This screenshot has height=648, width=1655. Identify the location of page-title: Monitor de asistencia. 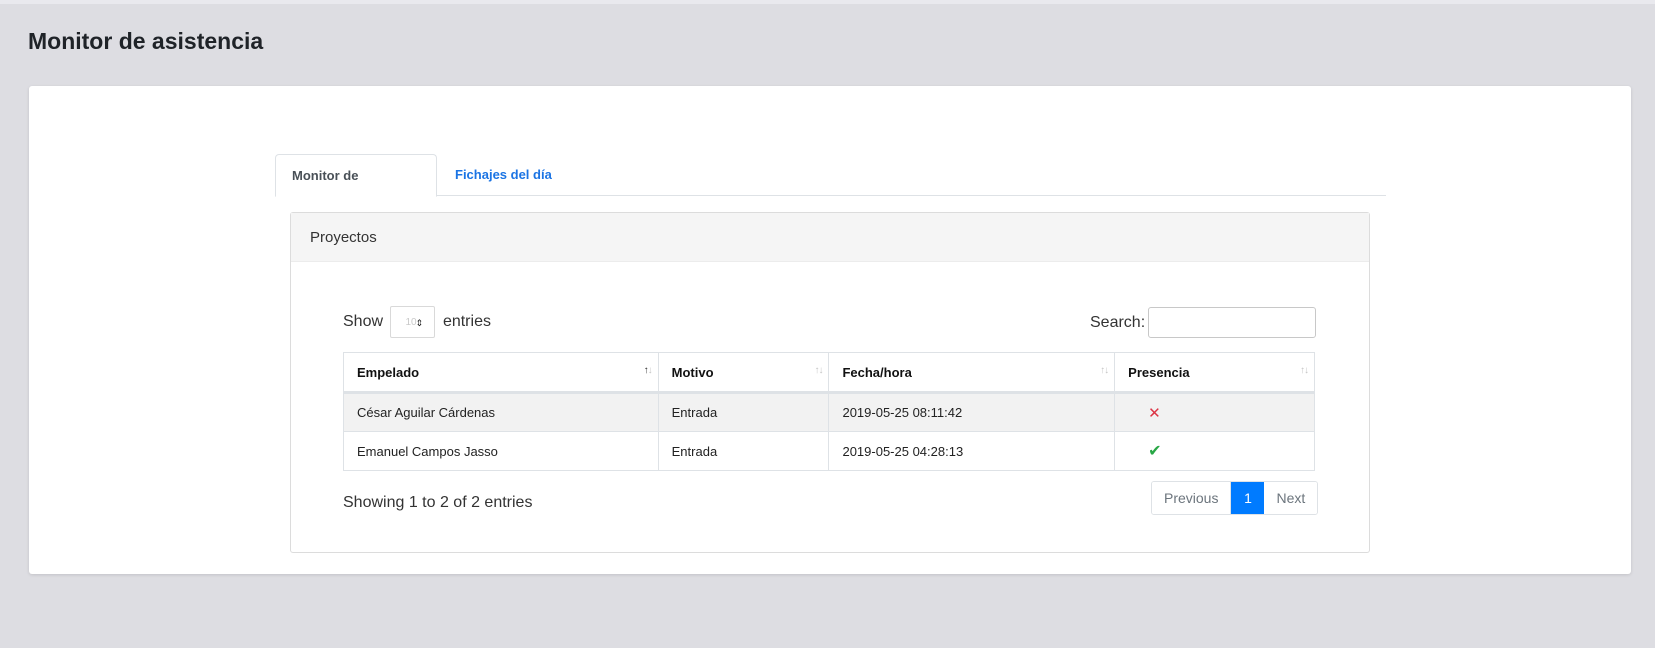
(146, 41).